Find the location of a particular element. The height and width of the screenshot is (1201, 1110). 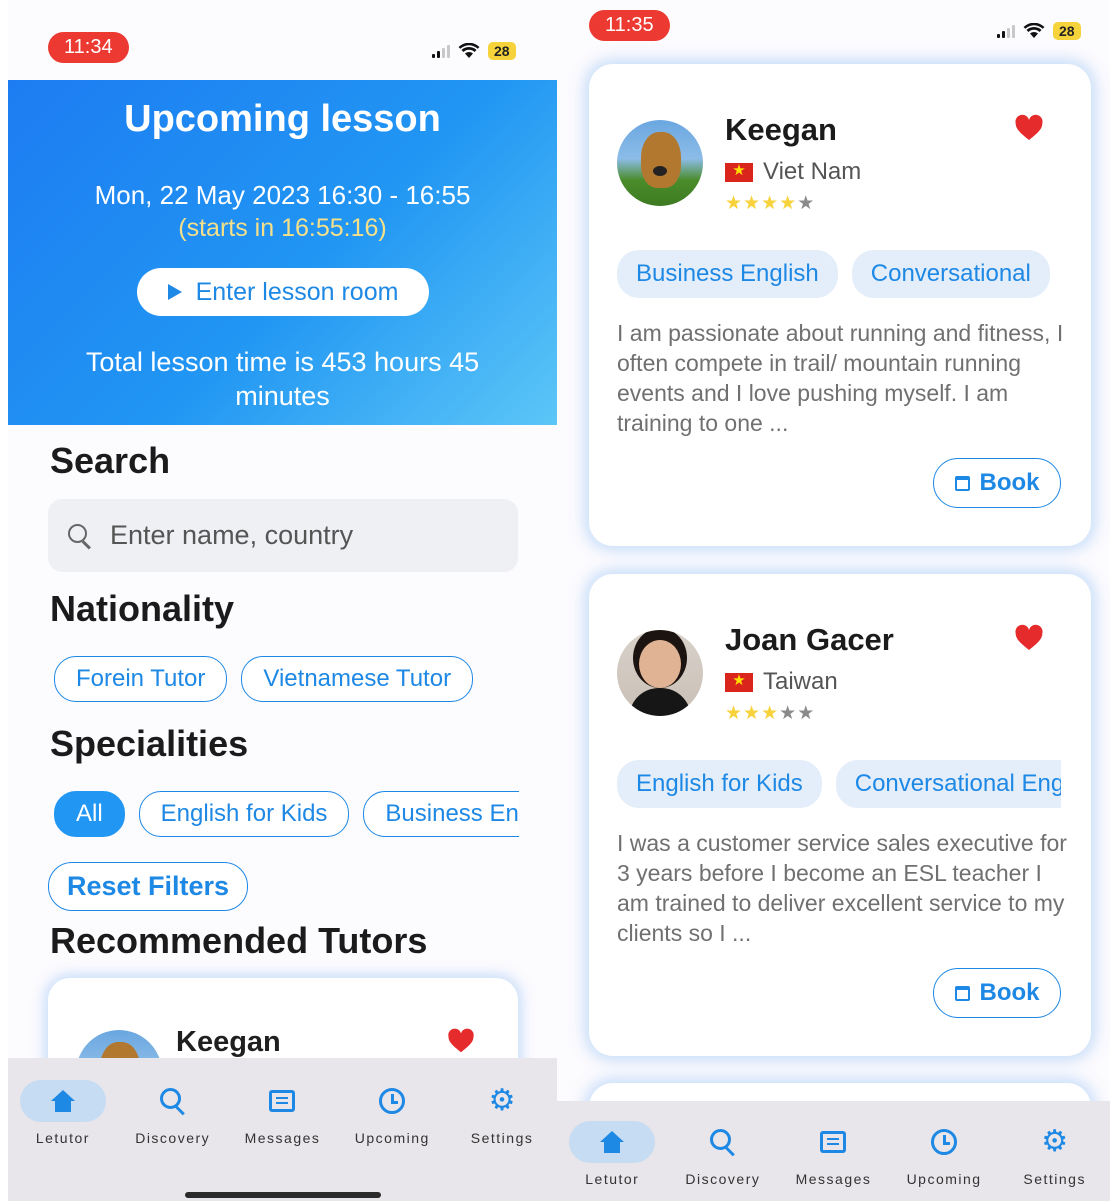

speciality-chip: Business English is located at coordinates (727, 274).